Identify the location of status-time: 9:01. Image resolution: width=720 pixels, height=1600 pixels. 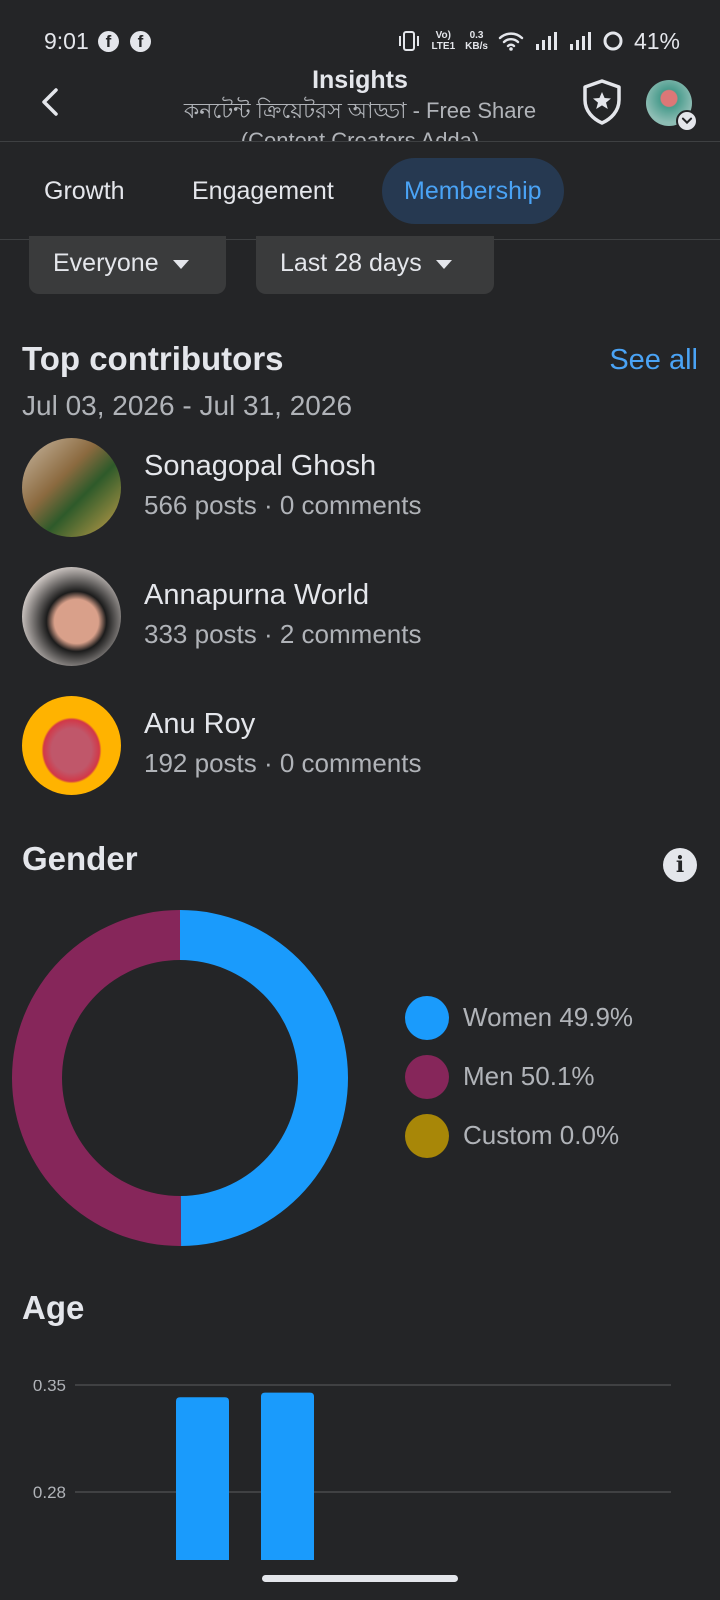
(66, 41).